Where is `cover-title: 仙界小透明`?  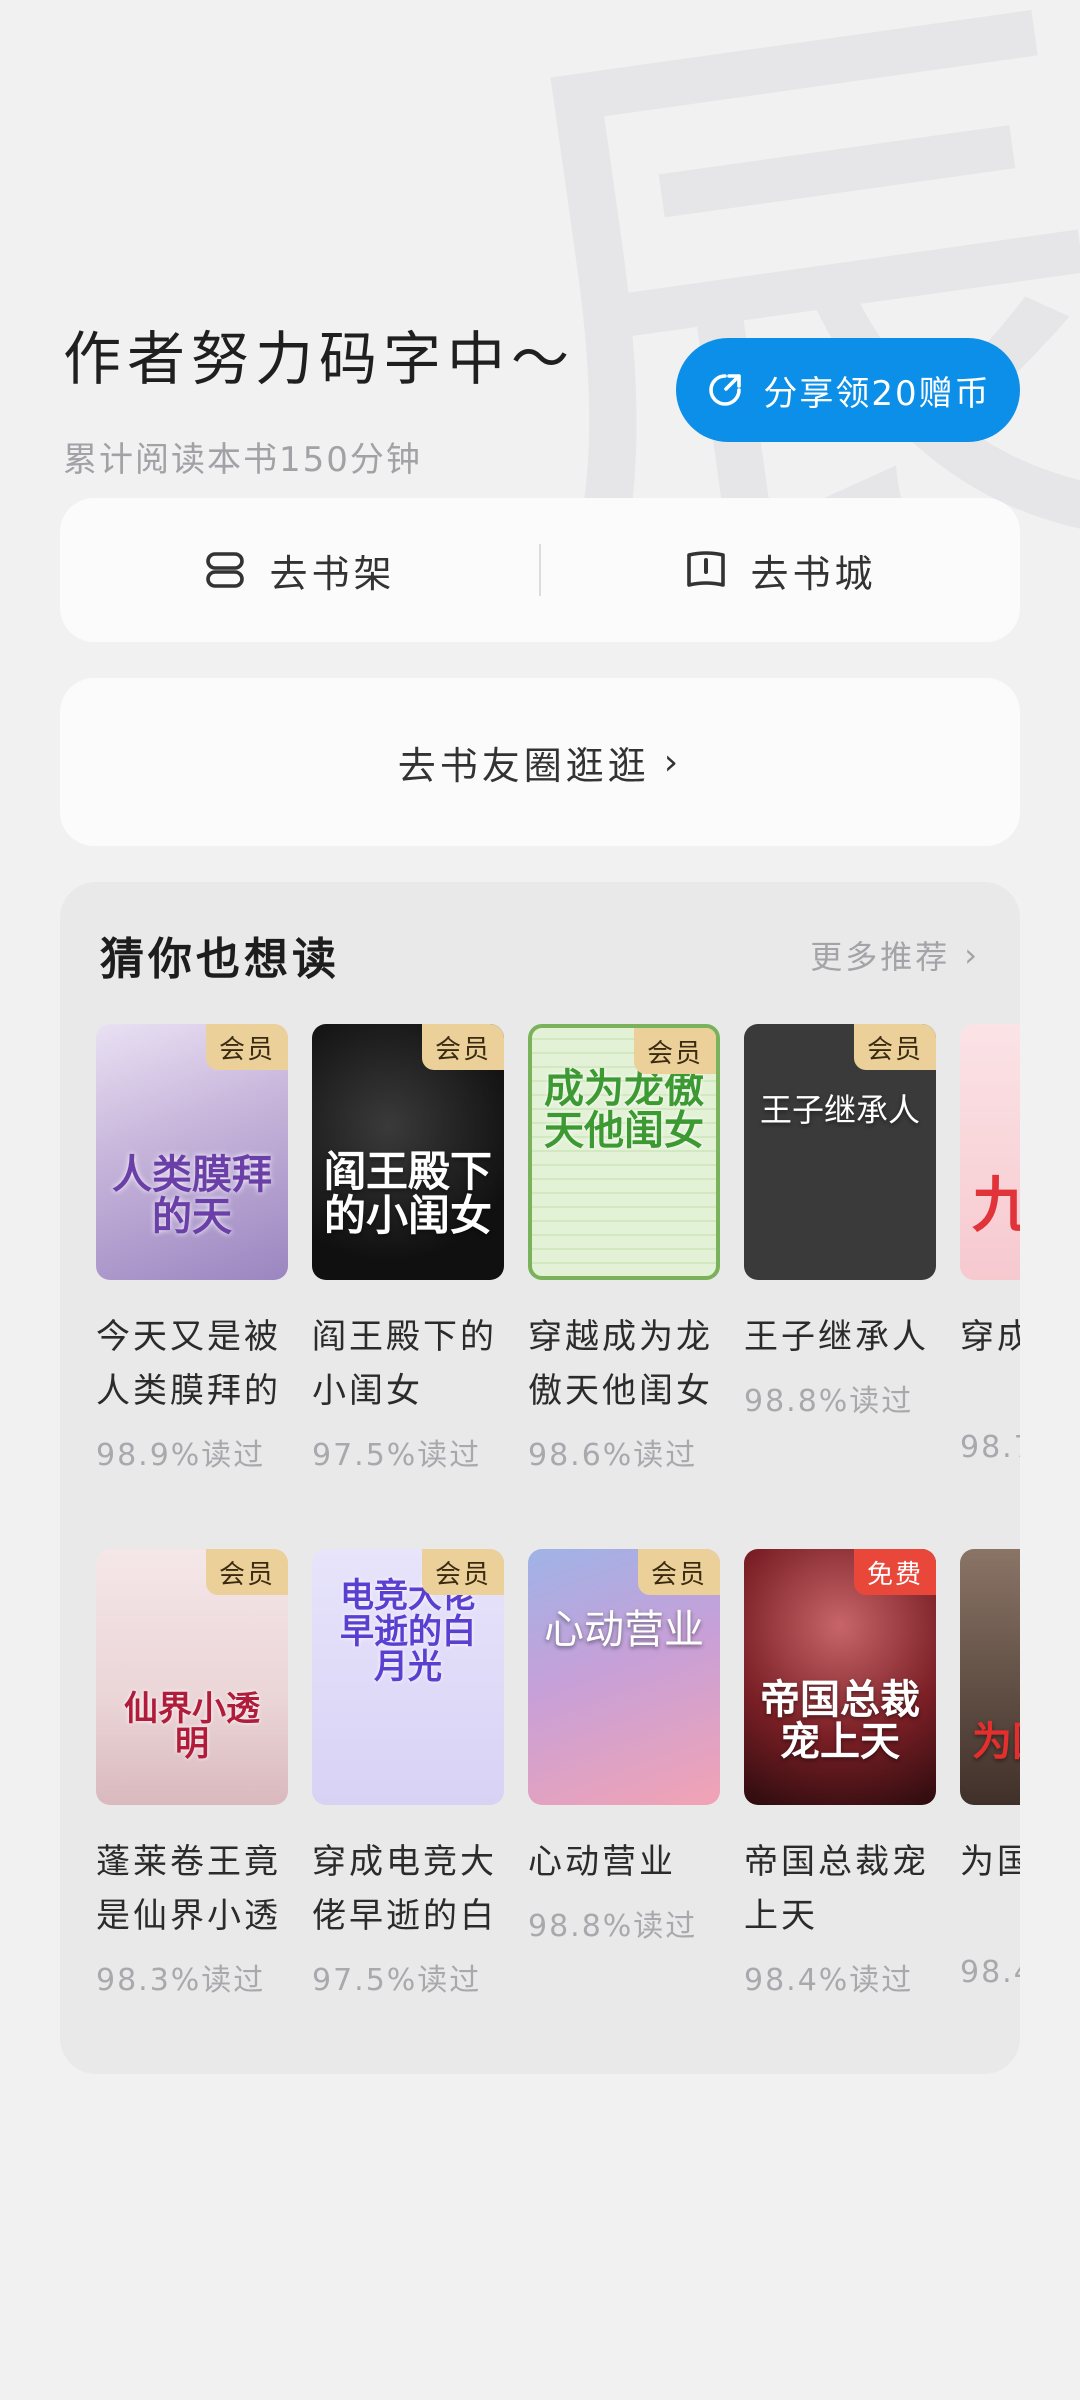 cover-title: 仙界小透明 is located at coordinates (192, 1726).